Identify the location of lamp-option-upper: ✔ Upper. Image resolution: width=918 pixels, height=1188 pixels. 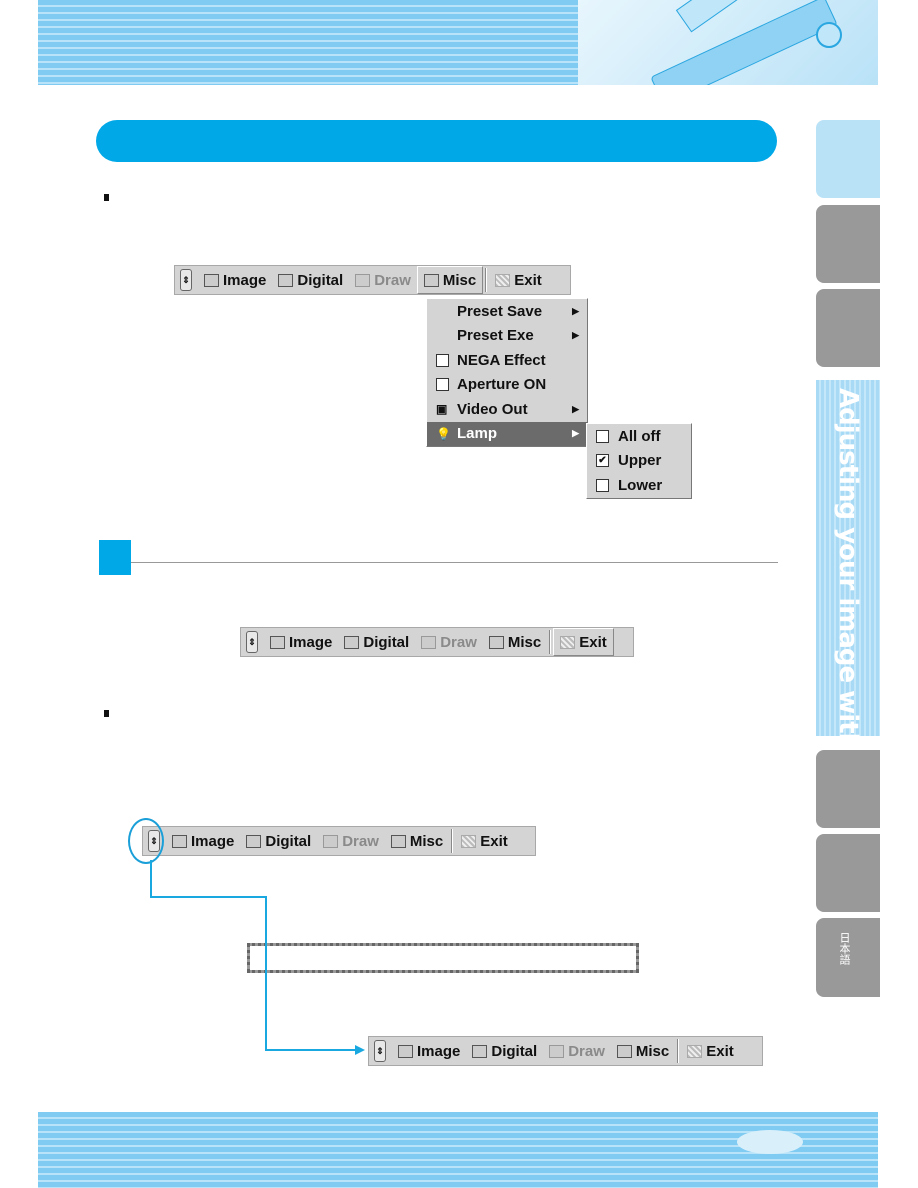
(639, 461).